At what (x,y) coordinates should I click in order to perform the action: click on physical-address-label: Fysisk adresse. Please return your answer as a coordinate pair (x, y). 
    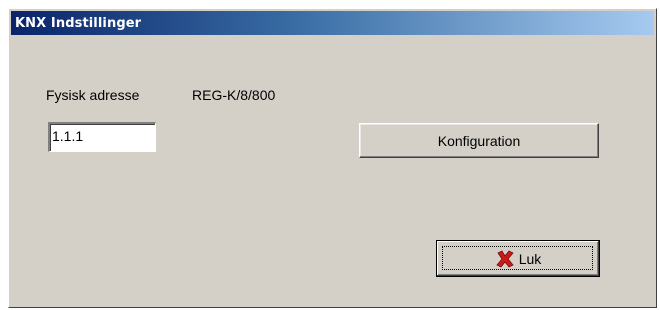
    Looking at the image, I should click on (93, 95).